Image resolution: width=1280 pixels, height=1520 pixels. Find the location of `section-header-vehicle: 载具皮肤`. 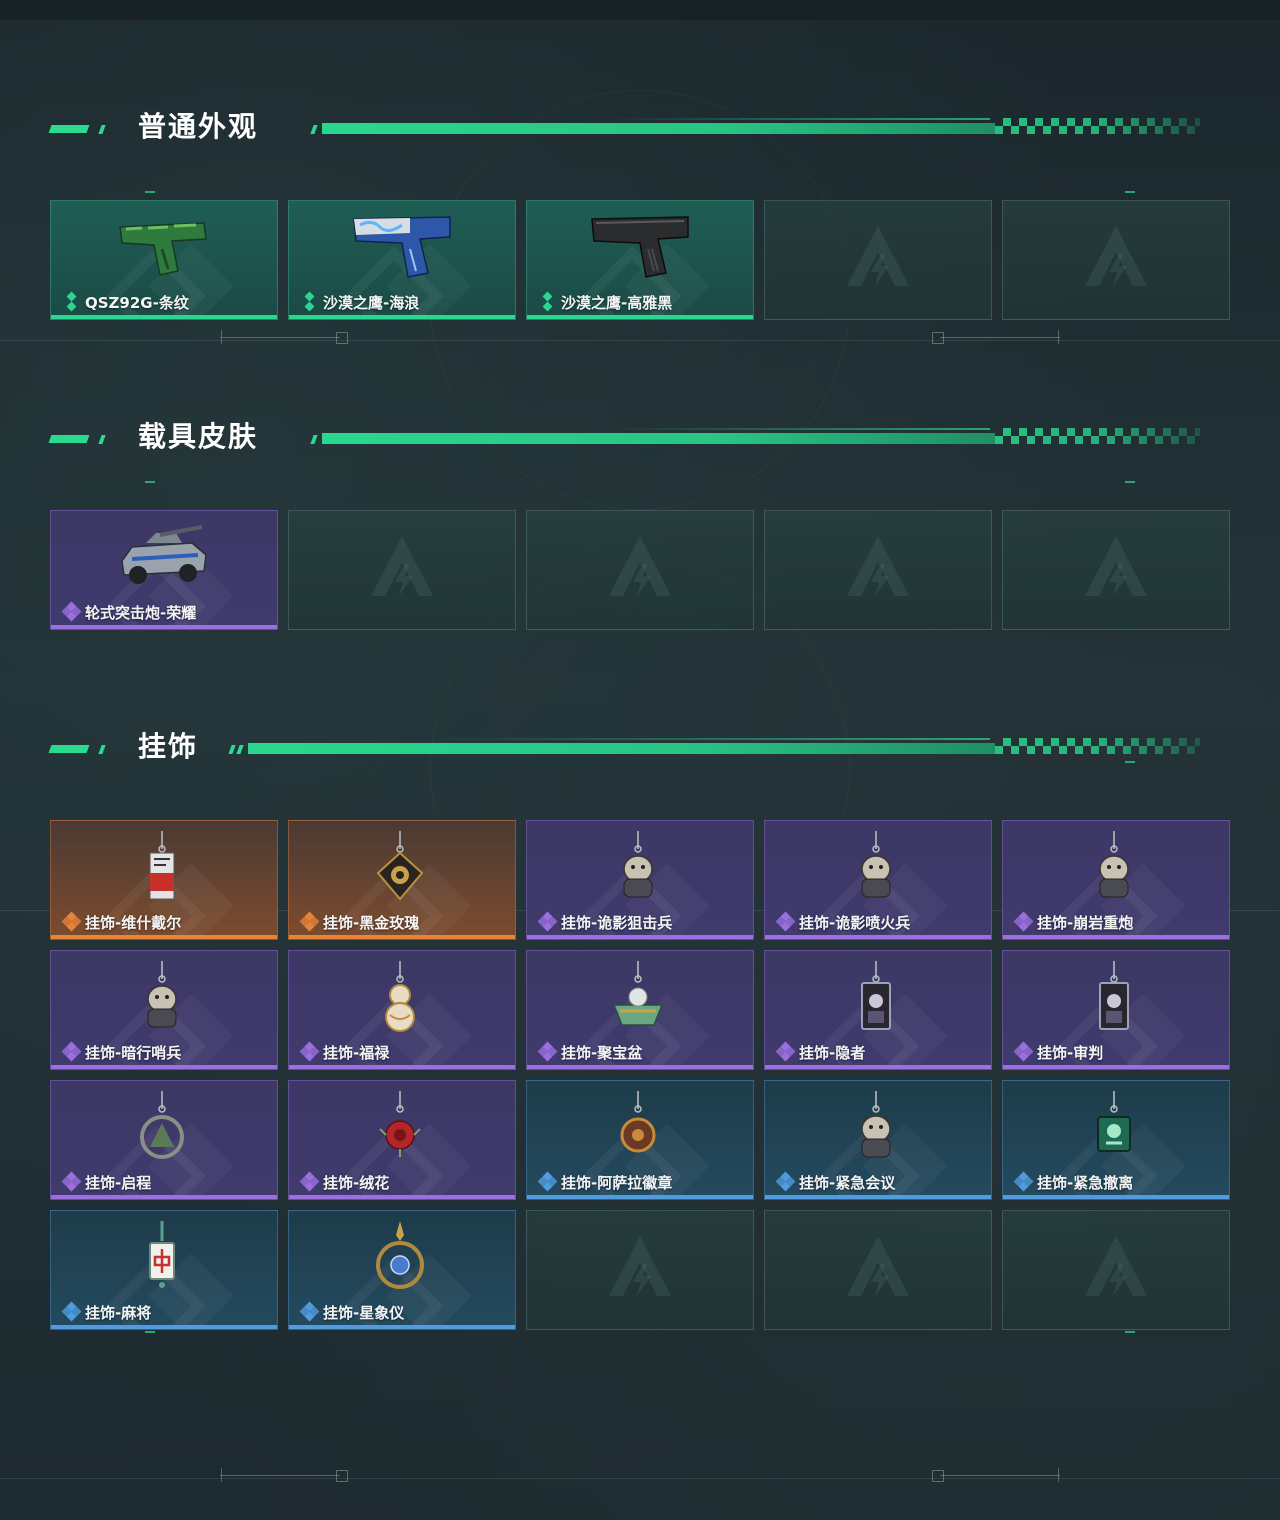

section-header-vehicle: 载具皮肤 is located at coordinates (629, 438).